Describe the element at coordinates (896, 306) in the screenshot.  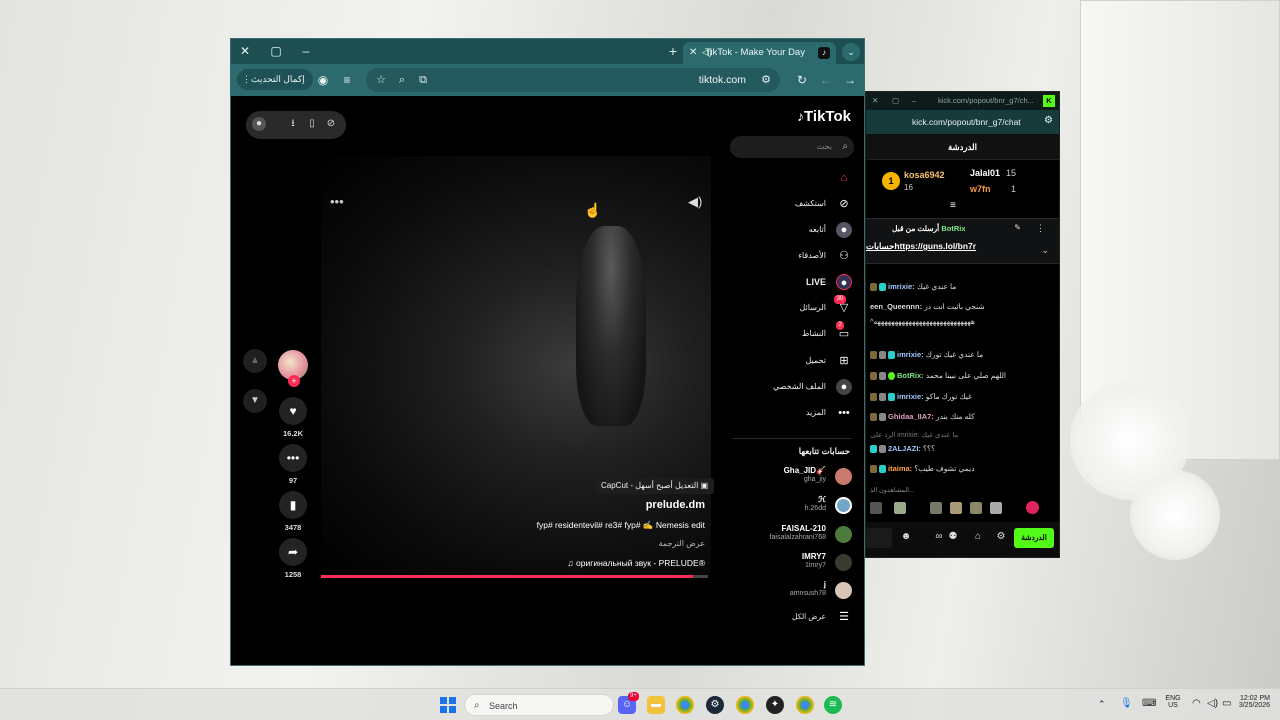
I see `chat-user: een_Queennn:` at that location.